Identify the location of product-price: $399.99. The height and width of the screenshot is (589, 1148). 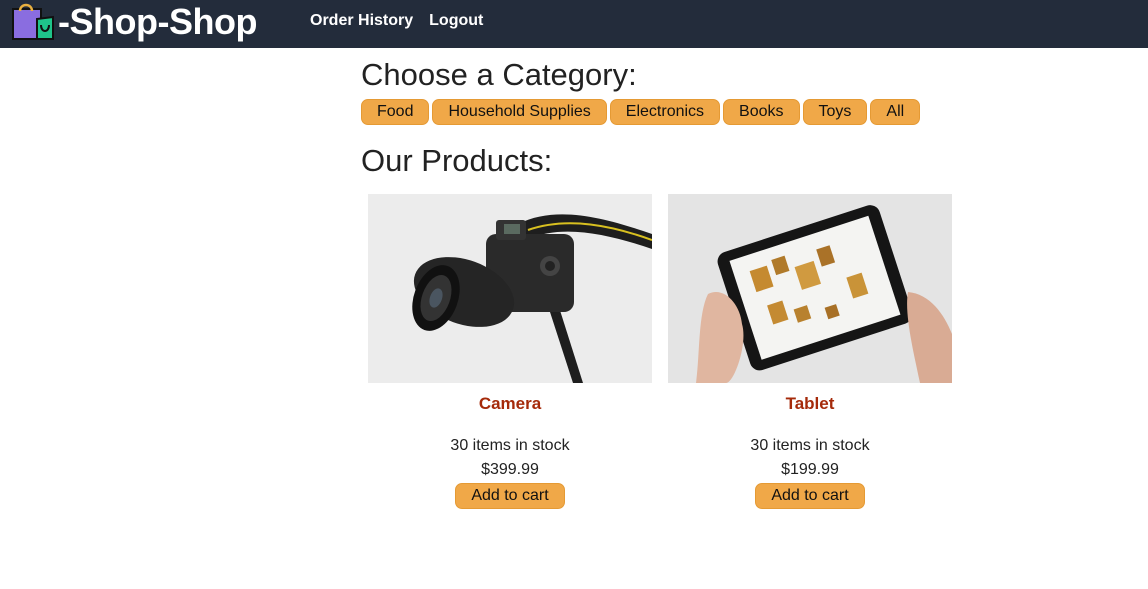
(510, 469).